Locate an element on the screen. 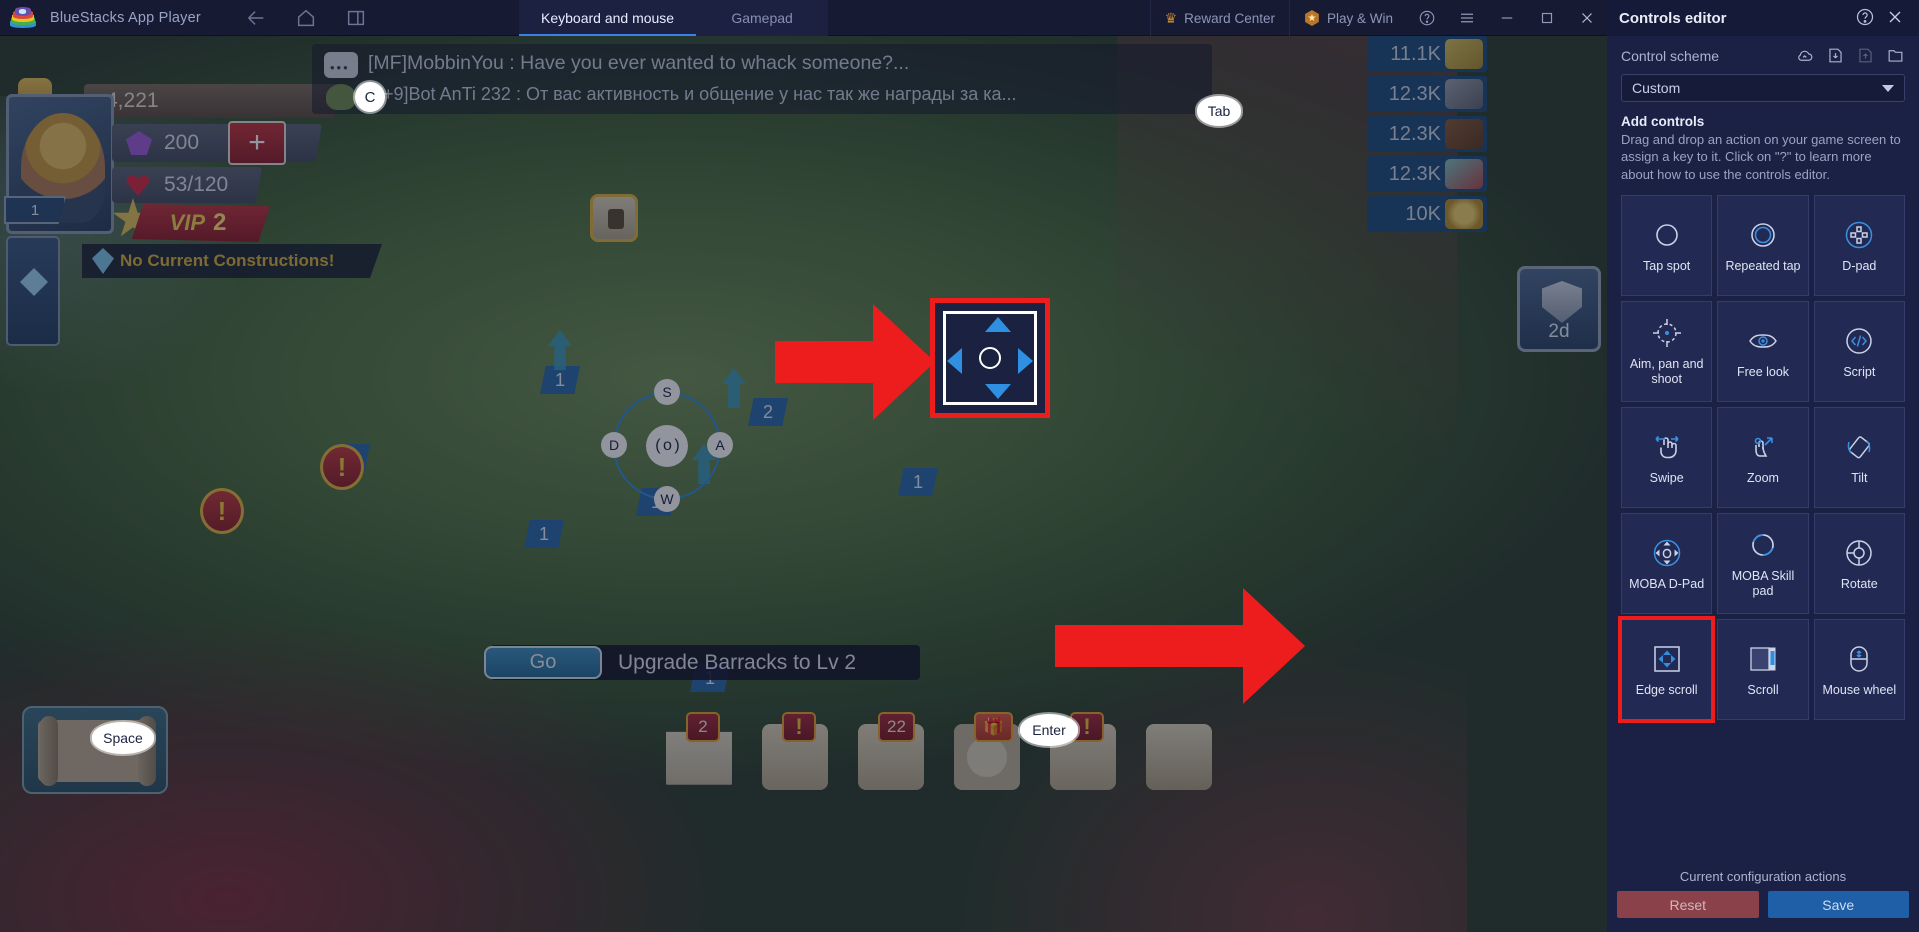 The image size is (1919, 932). minimap-scroll-button is located at coordinates (95, 750).